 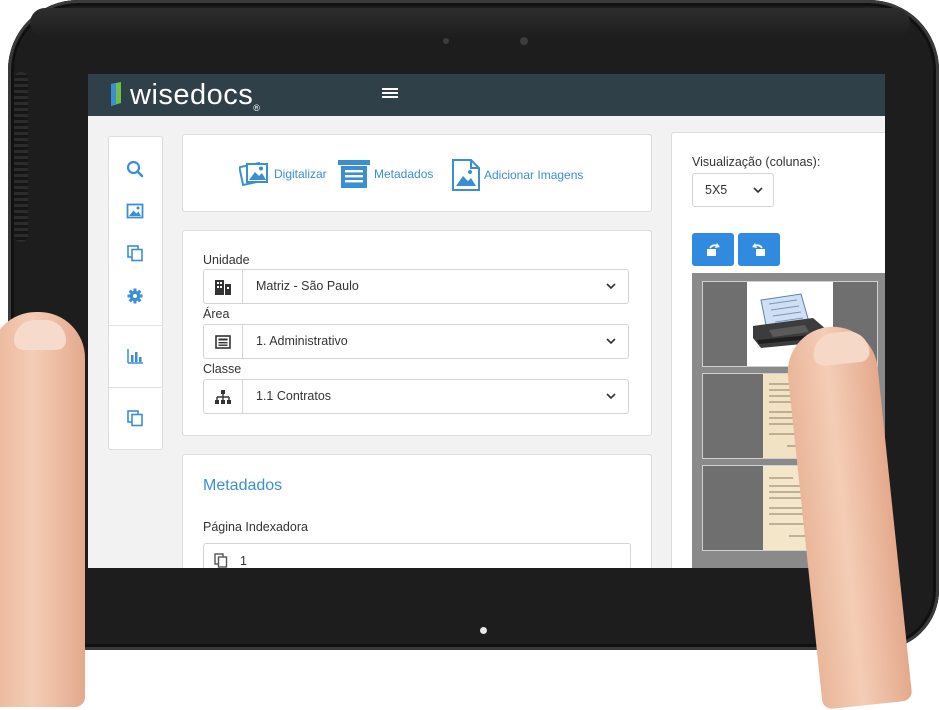 I want to click on visualizacao-select: 5X5, so click(x=733, y=190).